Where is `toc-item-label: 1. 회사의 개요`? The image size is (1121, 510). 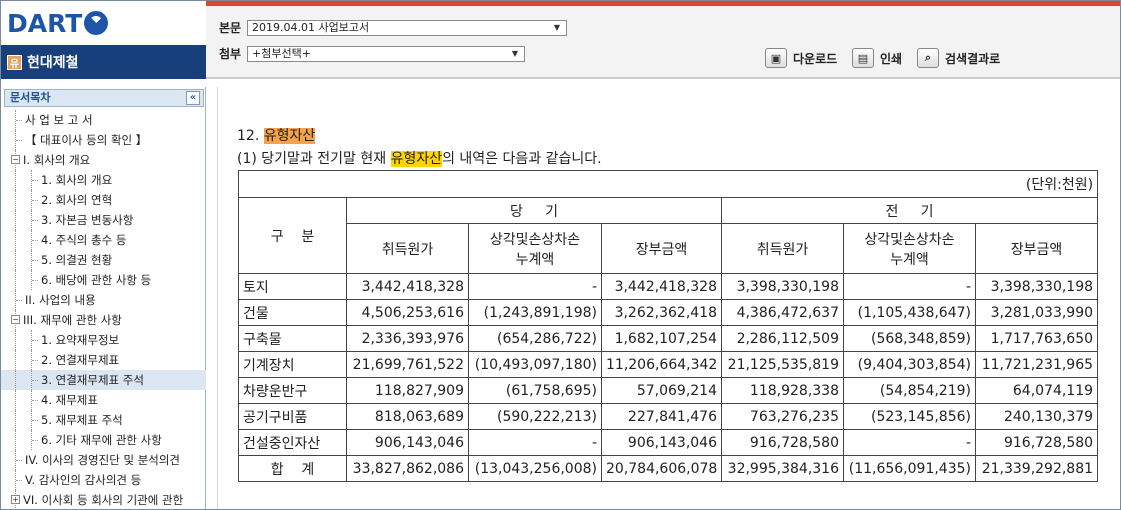
toc-item-label: 1. 회사의 개요 is located at coordinates (77, 180).